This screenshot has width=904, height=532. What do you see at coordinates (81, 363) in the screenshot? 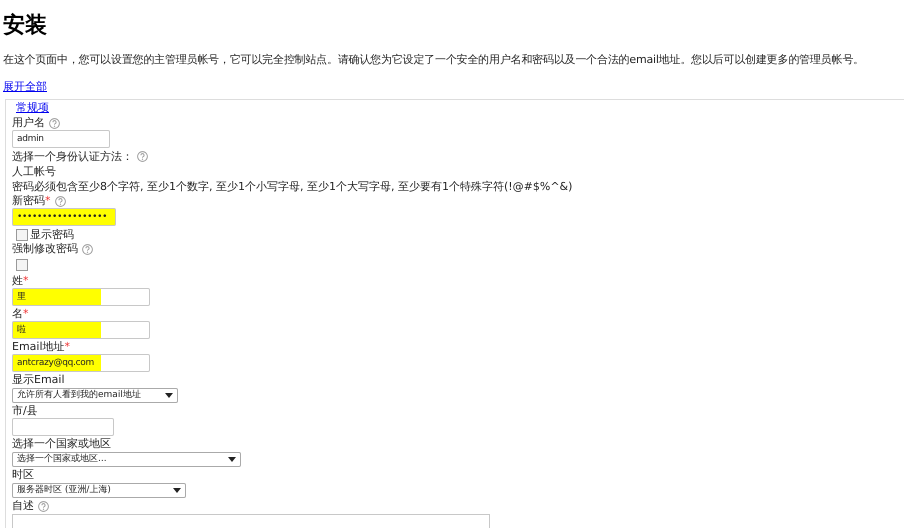
I see `text-field: antcrazy@qq.com` at bounding box center [81, 363].